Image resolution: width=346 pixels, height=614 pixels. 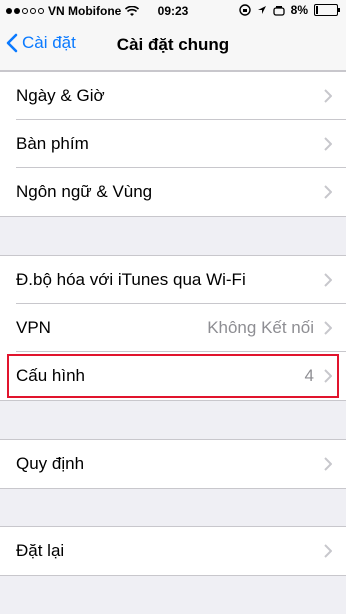 I want to click on row-profiles: Cấu hình 4, so click(x=173, y=376).